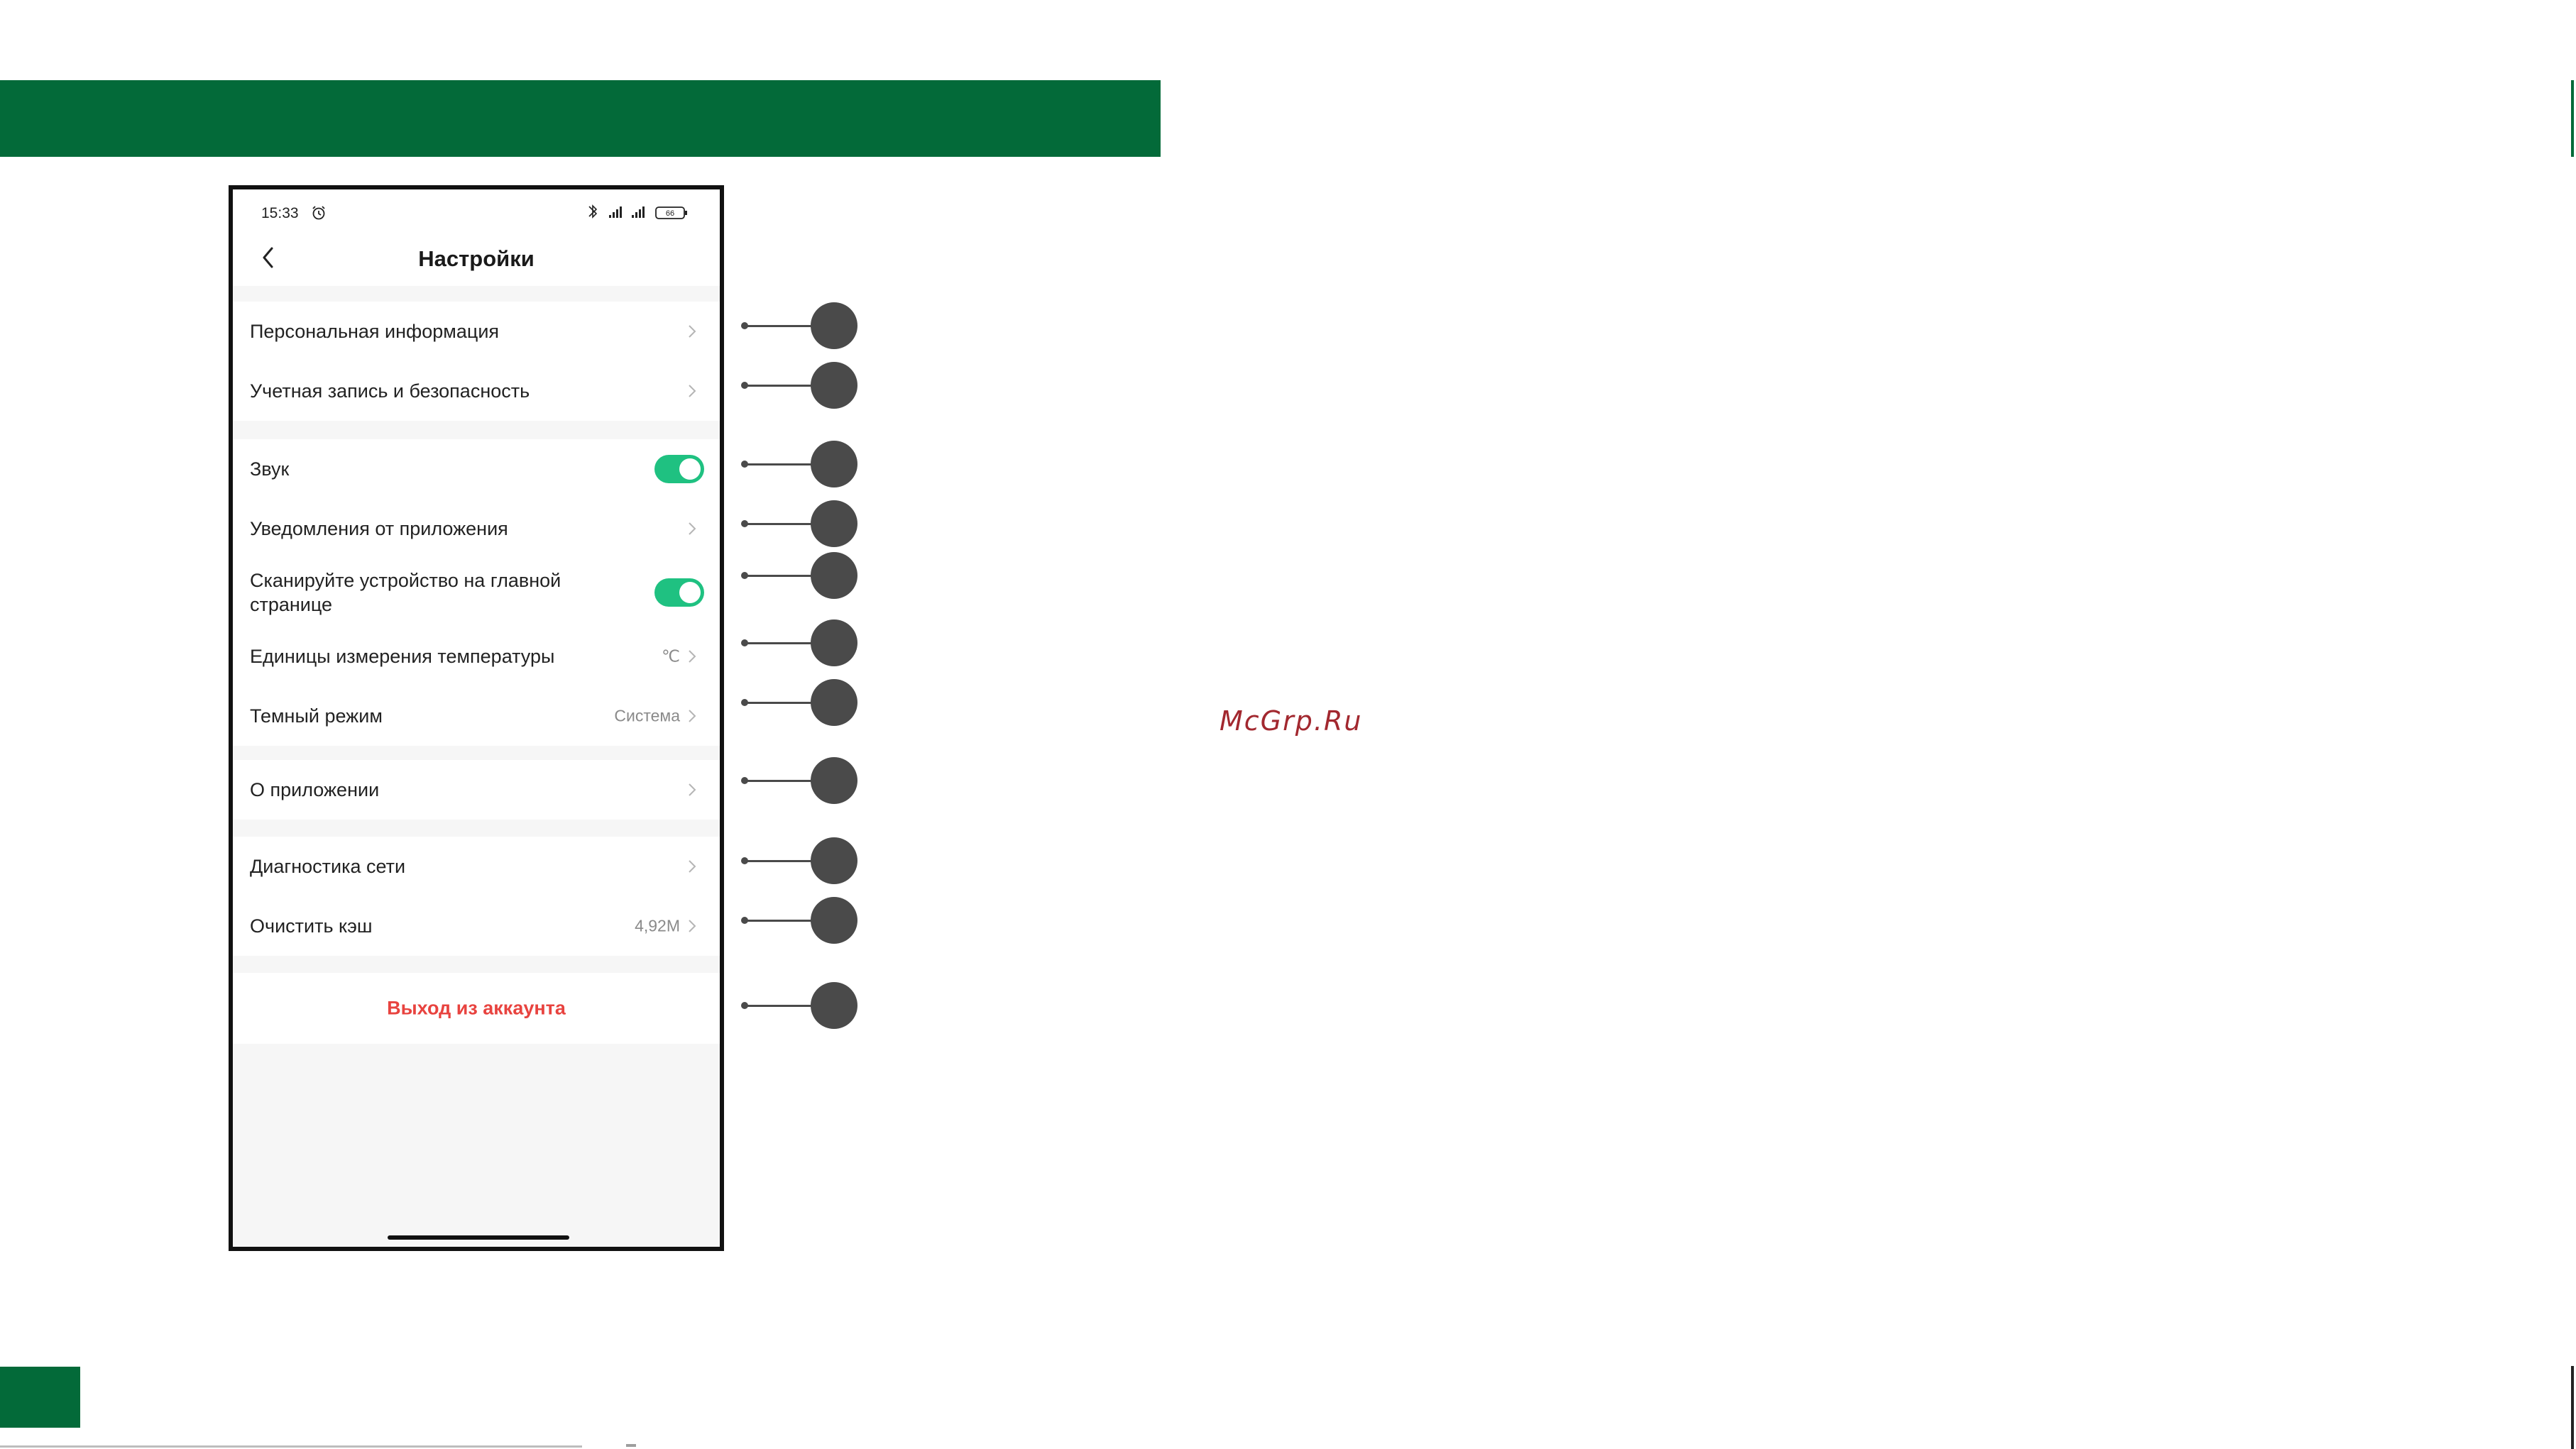 The height and width of the screenshot is (1449, 2576). What do you see at coordinates (476, 926) in the screenshot?
I see `settings-row-clear-cache: Очистить кэш 4,92M` at bounding box center [476, 926].